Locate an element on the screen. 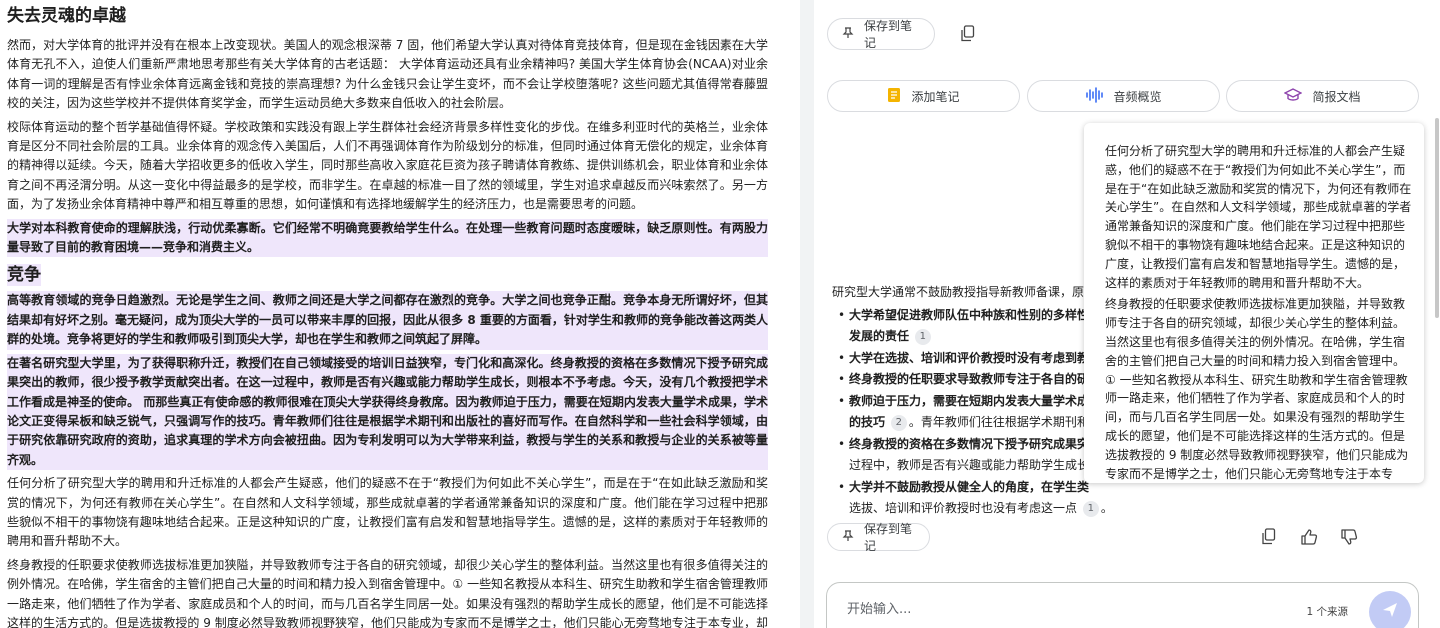  send-button is located at coordinates (1390, 609).